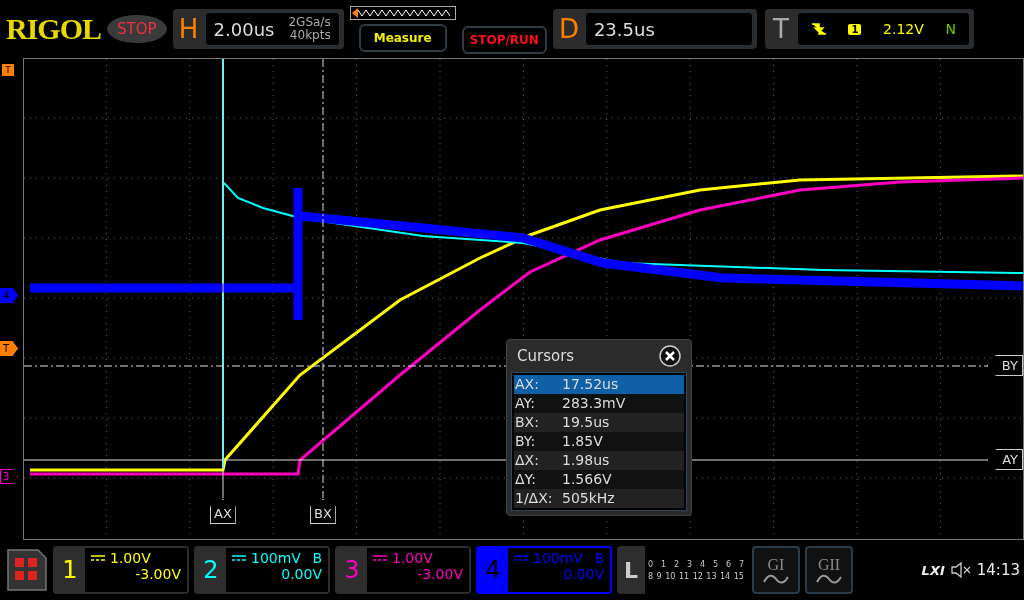 The height and width of the screenshot is (600, 1024). I want to click on clock-time: 14:13, so click(998, 570).